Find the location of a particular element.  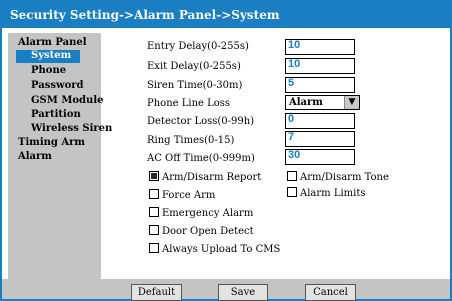

exit-delay-label: Exit Delay(0-255s) is located at coordinates (194, 66).